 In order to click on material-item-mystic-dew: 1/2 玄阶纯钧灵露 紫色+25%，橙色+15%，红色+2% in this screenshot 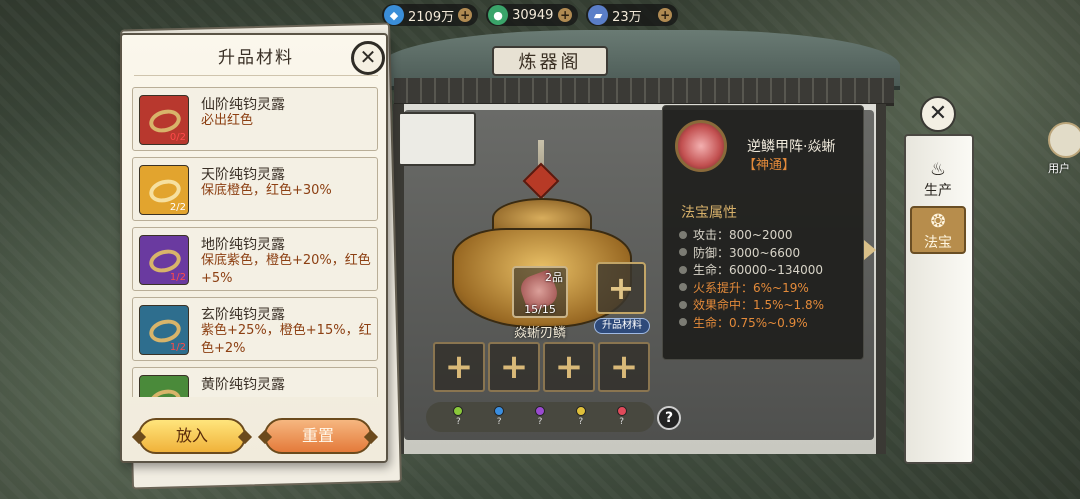, I will do `click(255, 329)`.